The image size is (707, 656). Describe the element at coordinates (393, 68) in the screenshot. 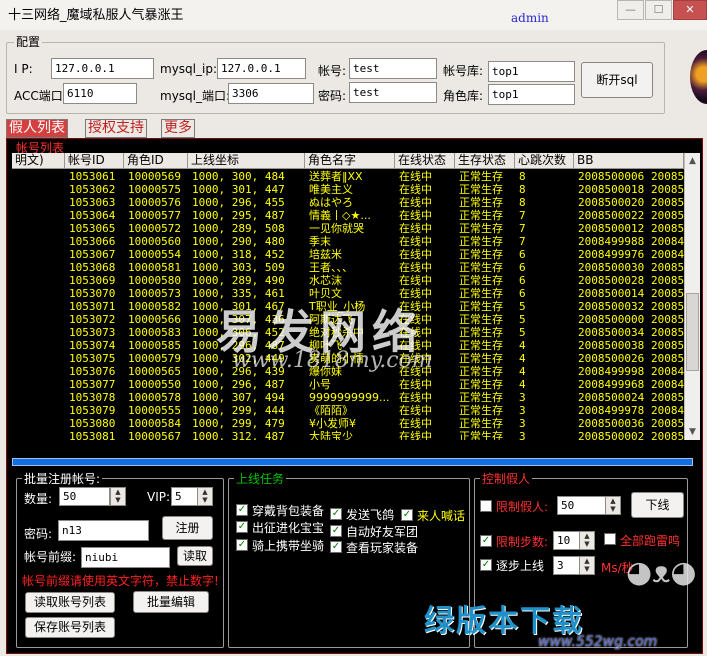

I see `account-input: test` at that location.